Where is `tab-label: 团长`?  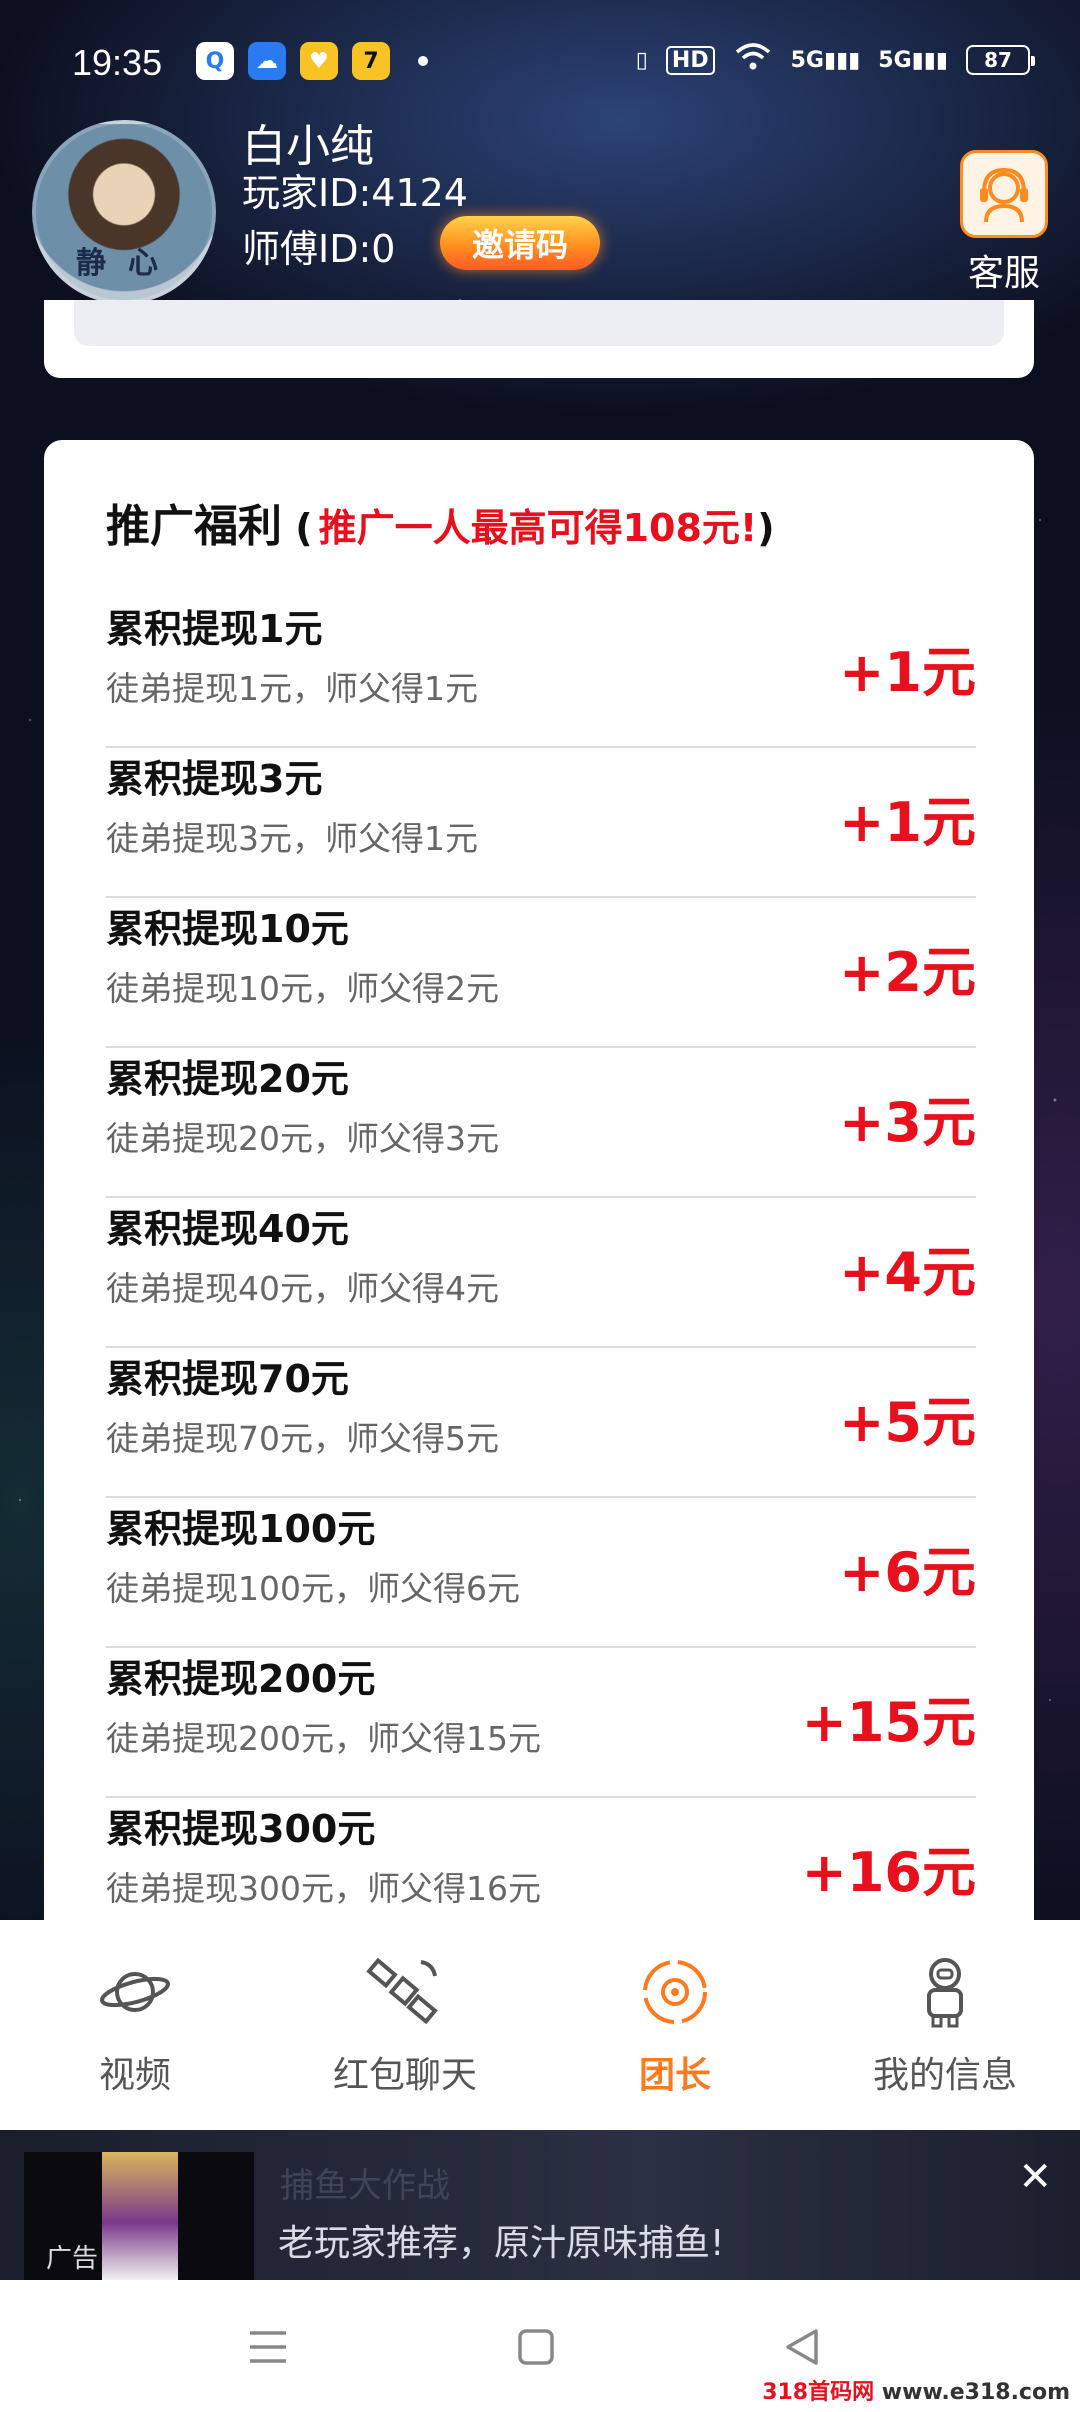 tab-label: 团长 is located at coordinates (674, 2075).